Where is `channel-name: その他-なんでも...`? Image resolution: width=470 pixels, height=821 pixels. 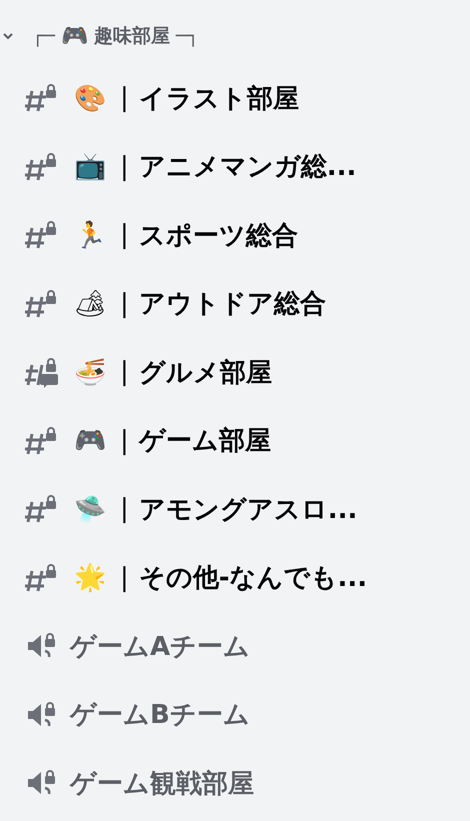 channel-name: その他-なんでも... is located at coordinates (253, 578).